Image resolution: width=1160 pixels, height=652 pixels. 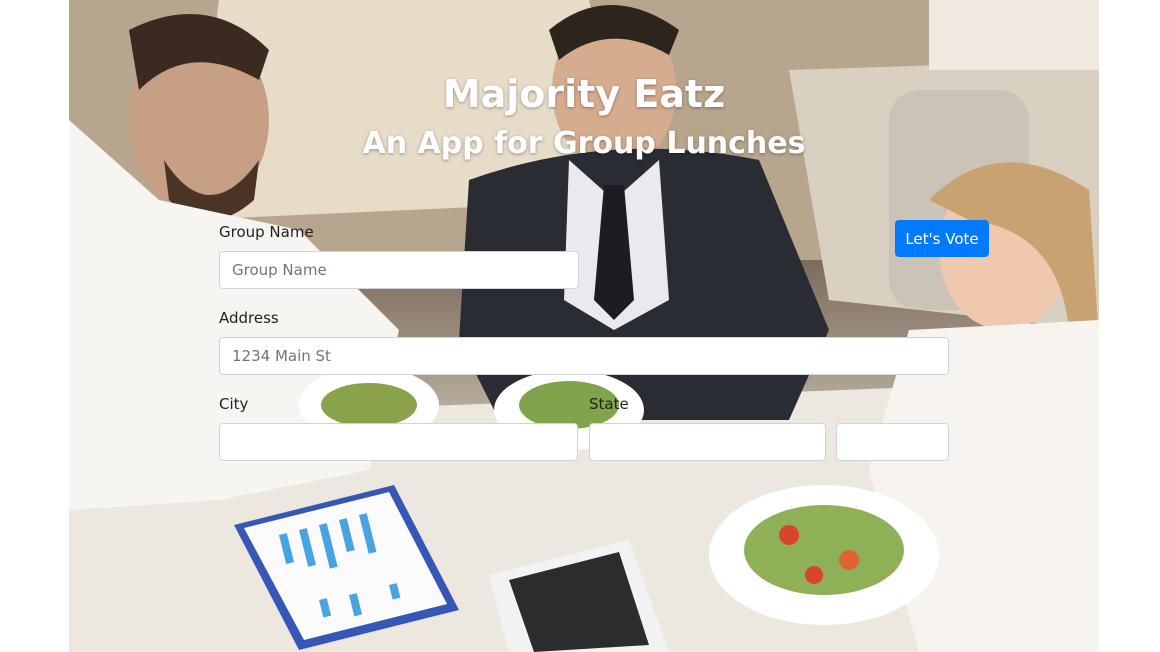 I want to click on app-subtitle: An App for Group Lunches, so click(x=584, y=143).